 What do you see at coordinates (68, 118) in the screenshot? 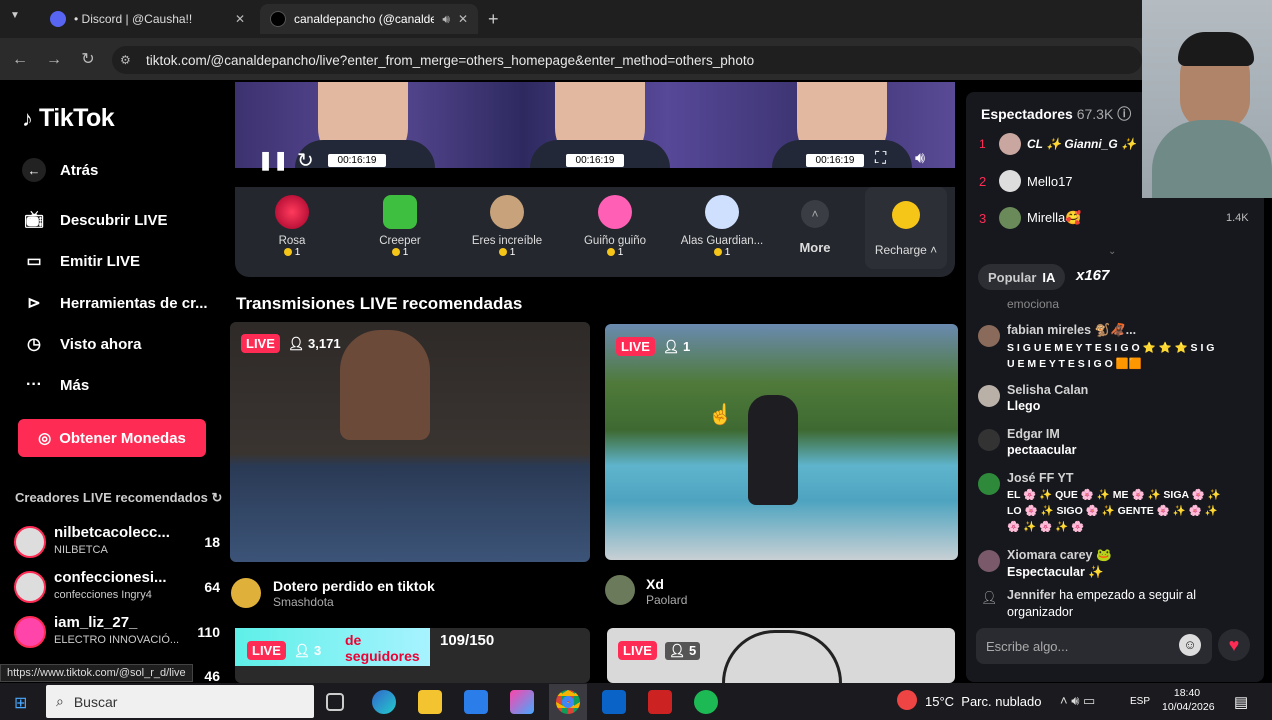
I see `tiktok-logo: ♪ TikTok` at bounding box center [68, 118].